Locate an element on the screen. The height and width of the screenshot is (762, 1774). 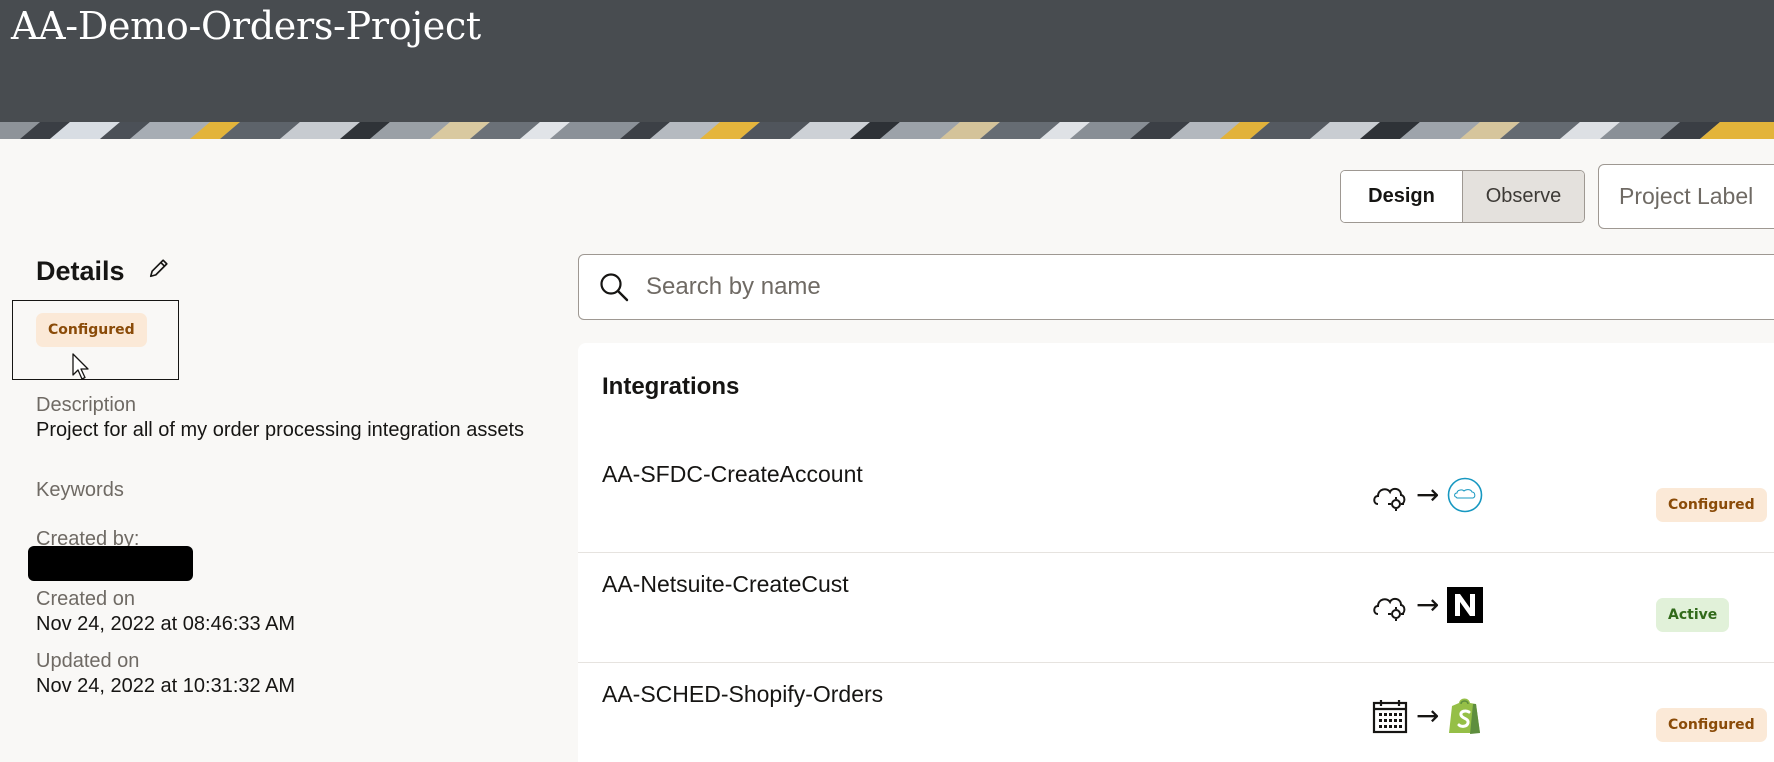
search-icon is located at coordinates (614, 287).